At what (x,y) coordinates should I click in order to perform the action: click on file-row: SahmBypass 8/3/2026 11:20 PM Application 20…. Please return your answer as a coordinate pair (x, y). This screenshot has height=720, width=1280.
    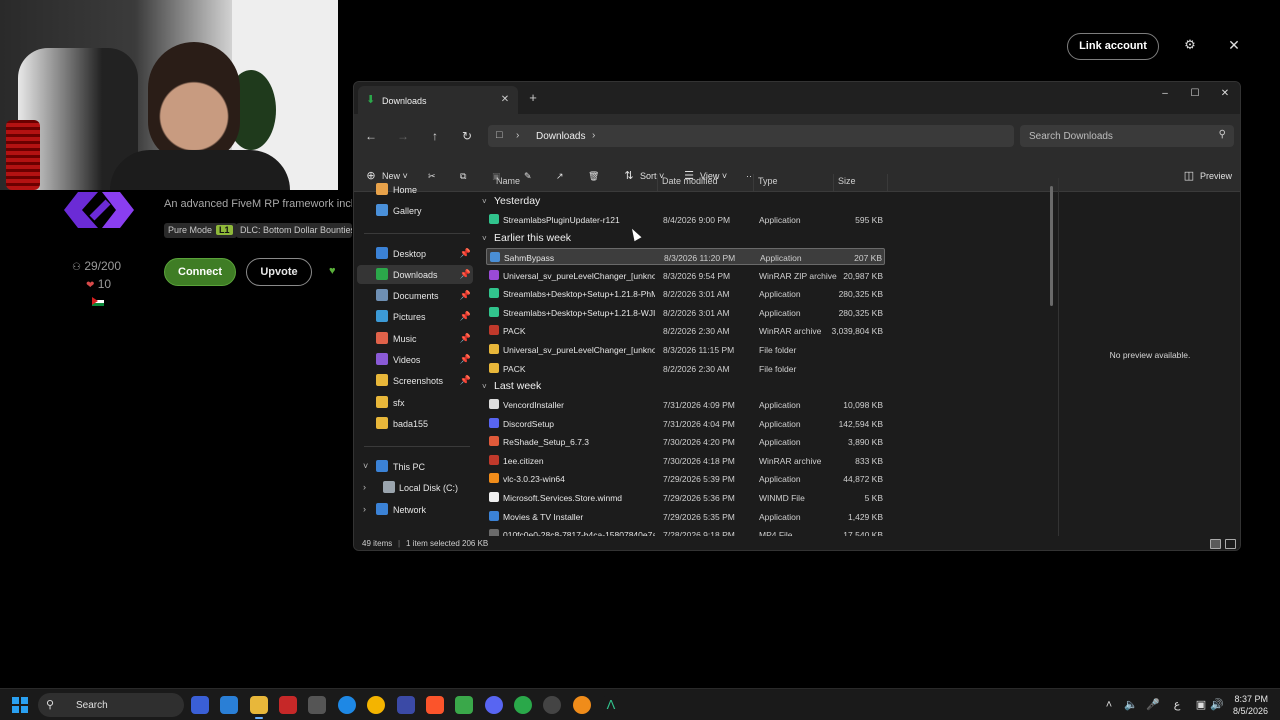
    Looking at the image, I should click on (685, 256).